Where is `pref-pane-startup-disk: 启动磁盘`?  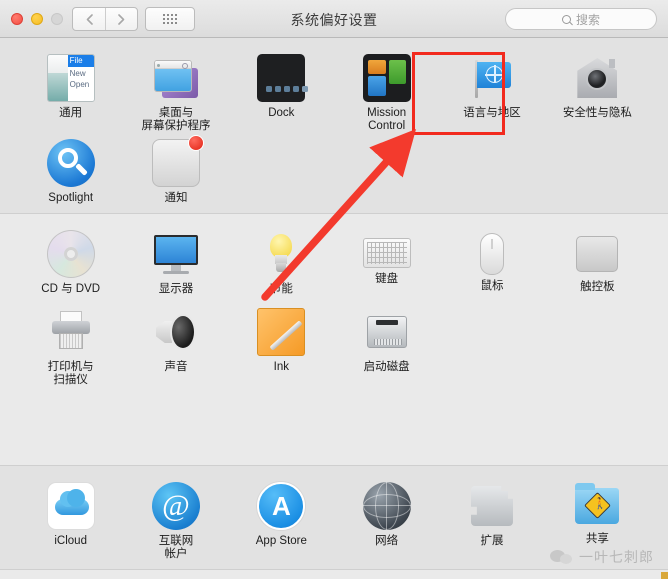
pref-pane-startup-disk: 启动磁盘 is located at coordinates (386, 344).